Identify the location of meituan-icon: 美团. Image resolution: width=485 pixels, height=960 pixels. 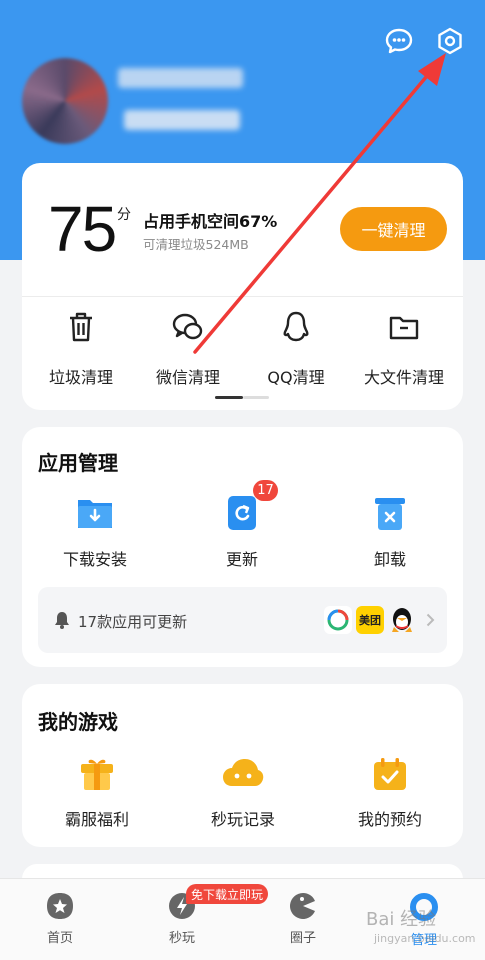
(370, 620).